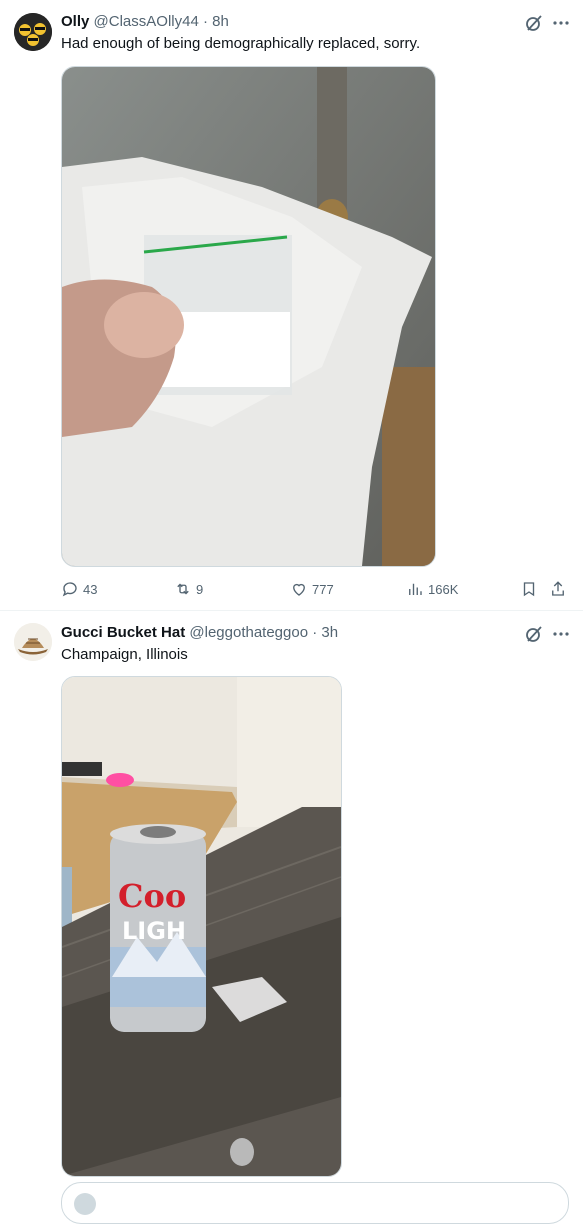  I want to click on share-button, so click(558, 589).